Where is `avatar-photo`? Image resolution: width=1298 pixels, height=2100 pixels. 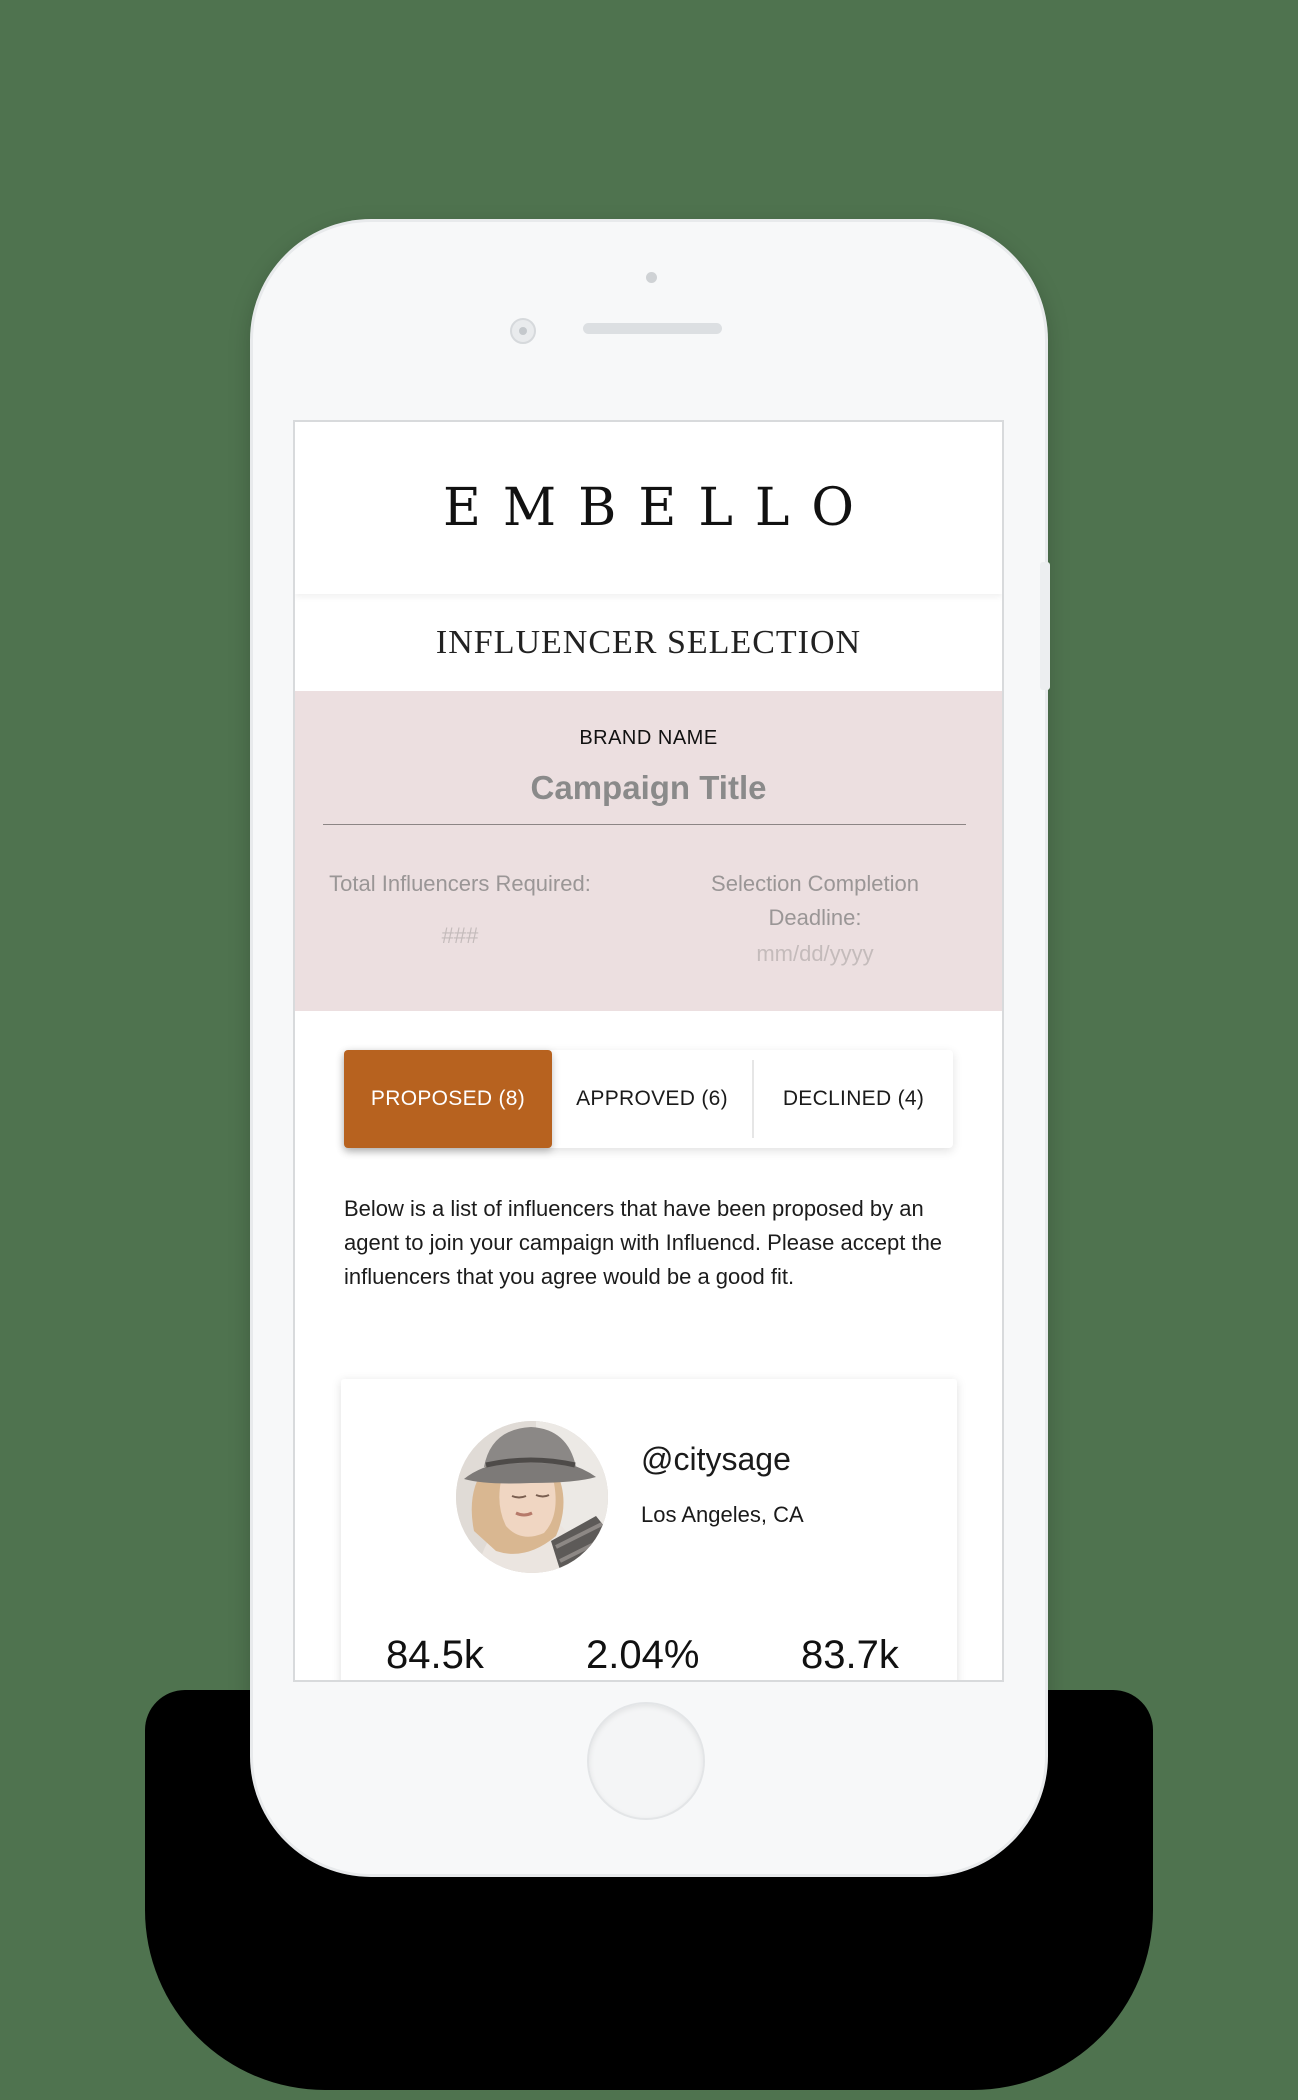 avatar-photo is located at coordinates (532, 1497).